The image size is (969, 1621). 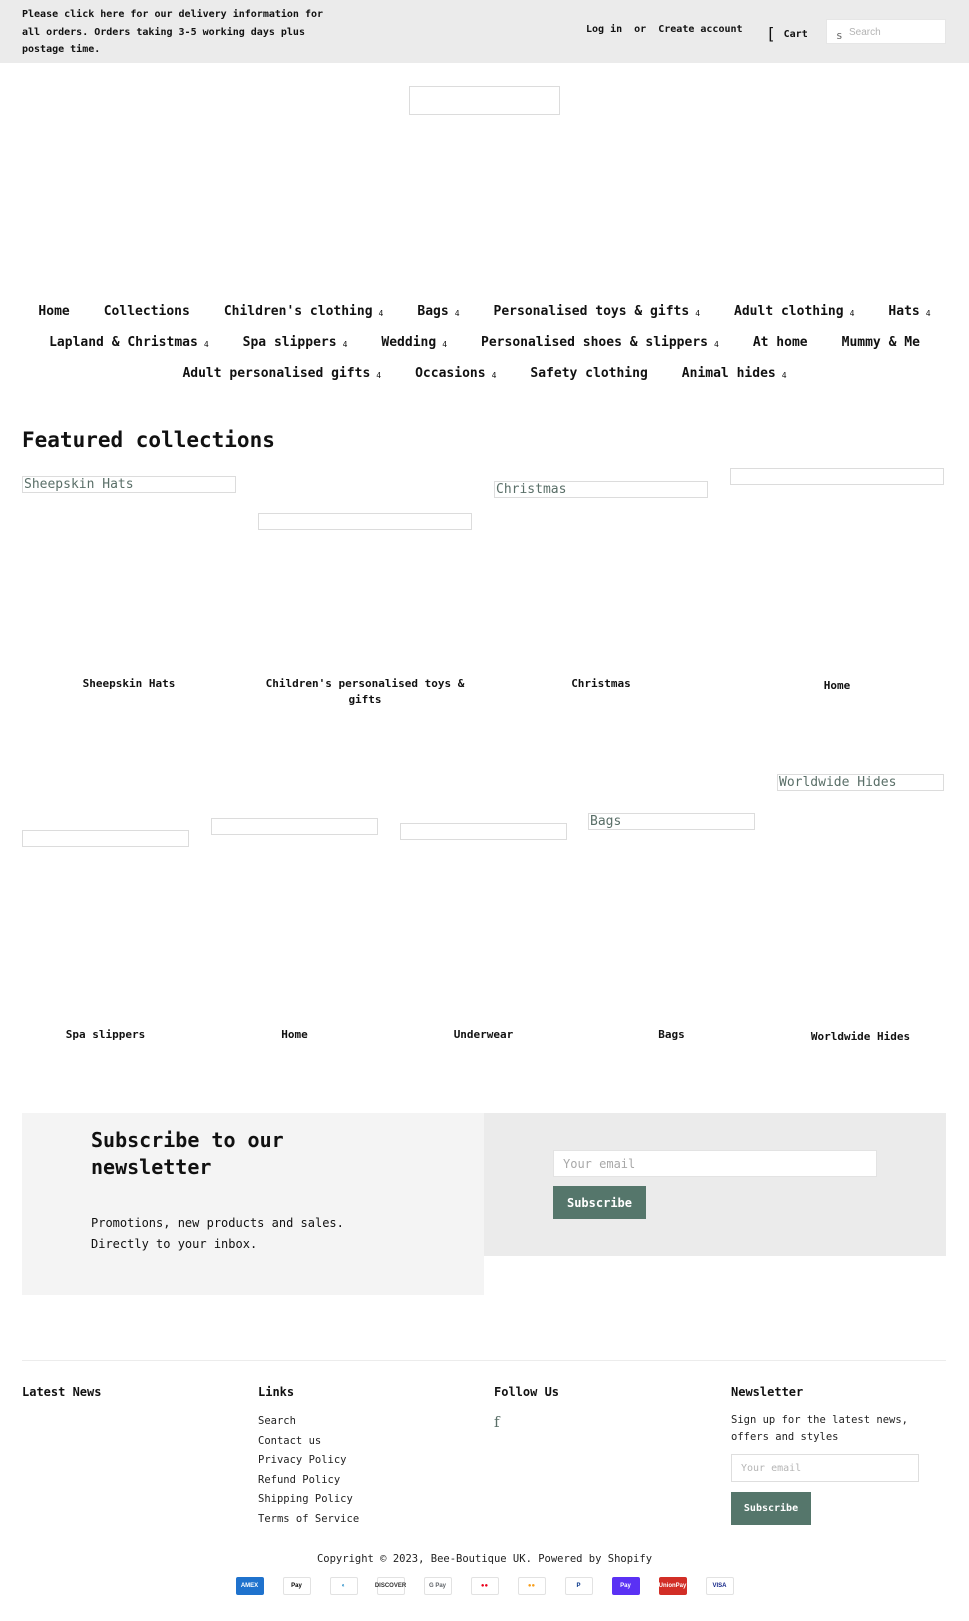 I want to click on facebook-icon: f, so click(x=497, y=1422).